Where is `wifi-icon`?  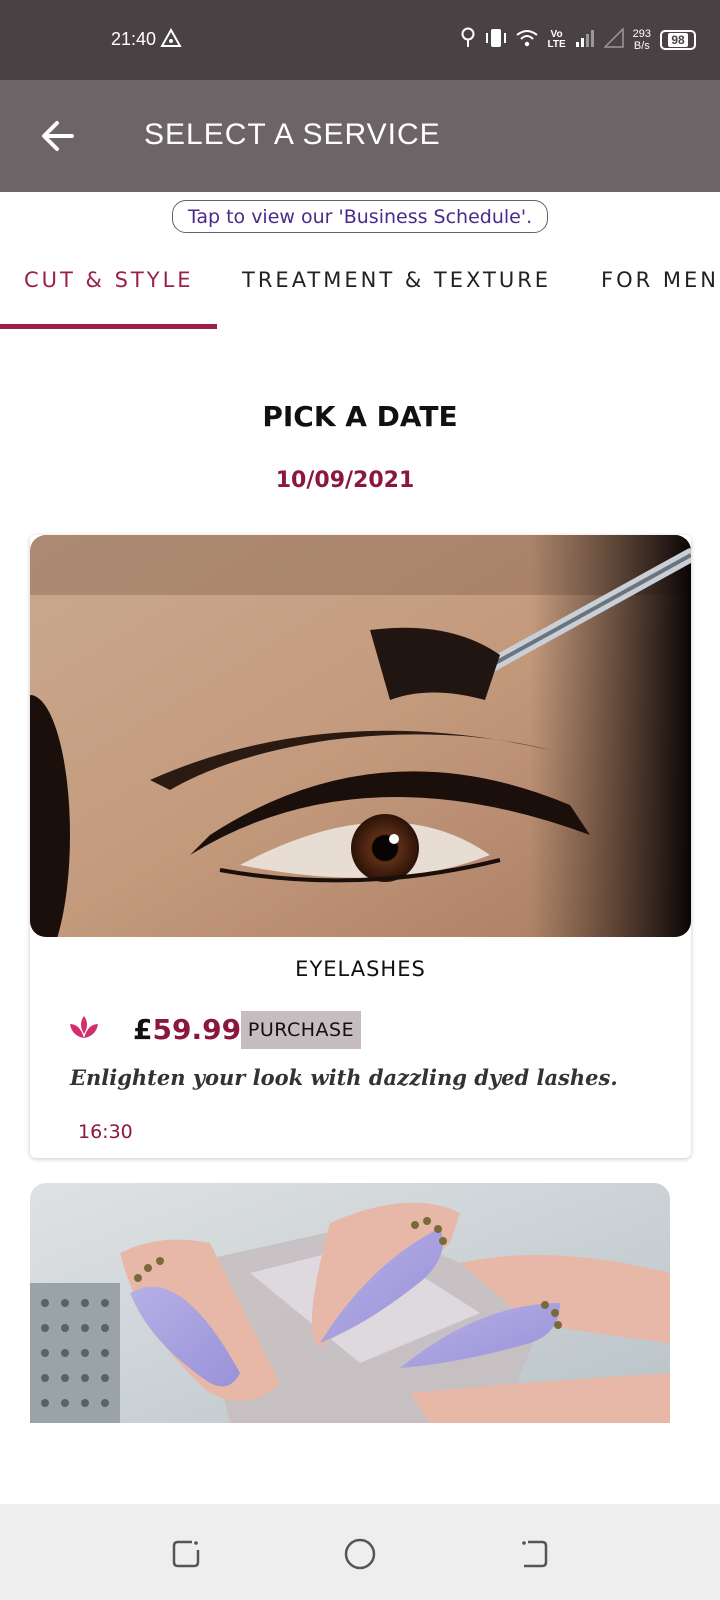 wifi-icon is located at coordinates (527, 40).